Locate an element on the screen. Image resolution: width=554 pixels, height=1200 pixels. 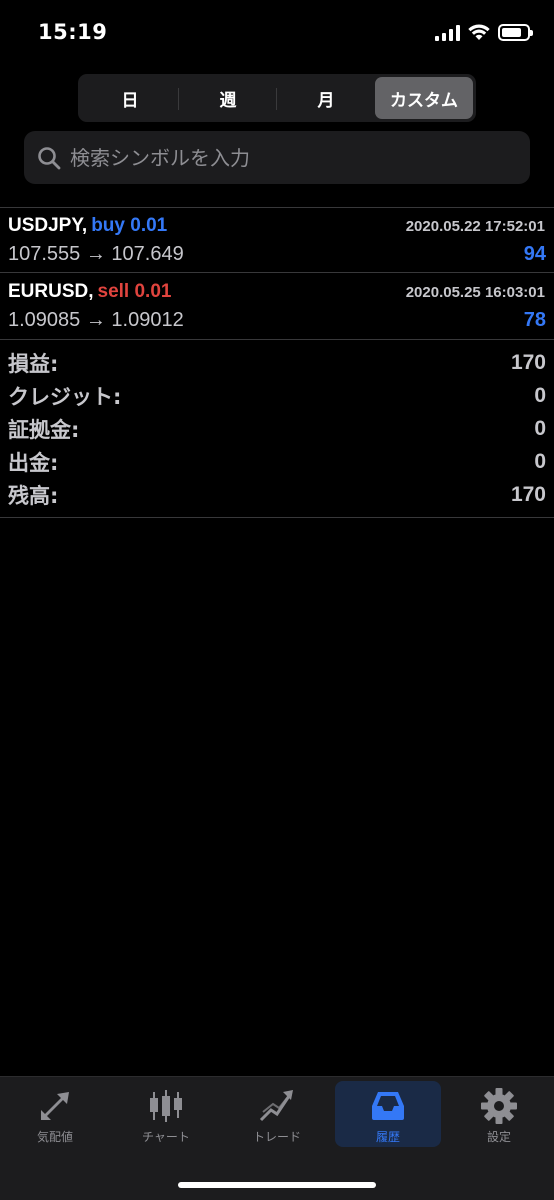
cellular-signal-icon is located at coordinates (447, 32).